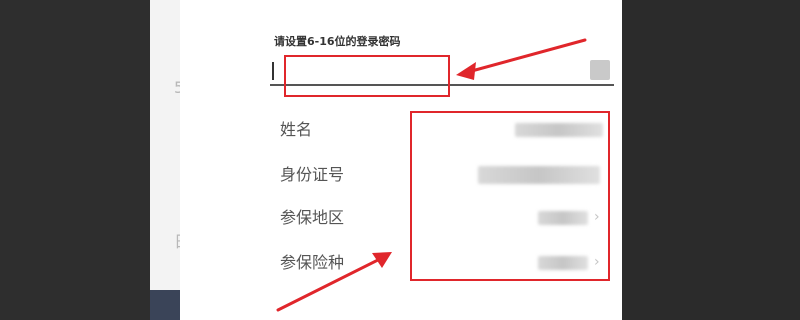  Describe the element at coordinates (312, 217) in the screenshot. I see `row-label: 参保地区` at that location.